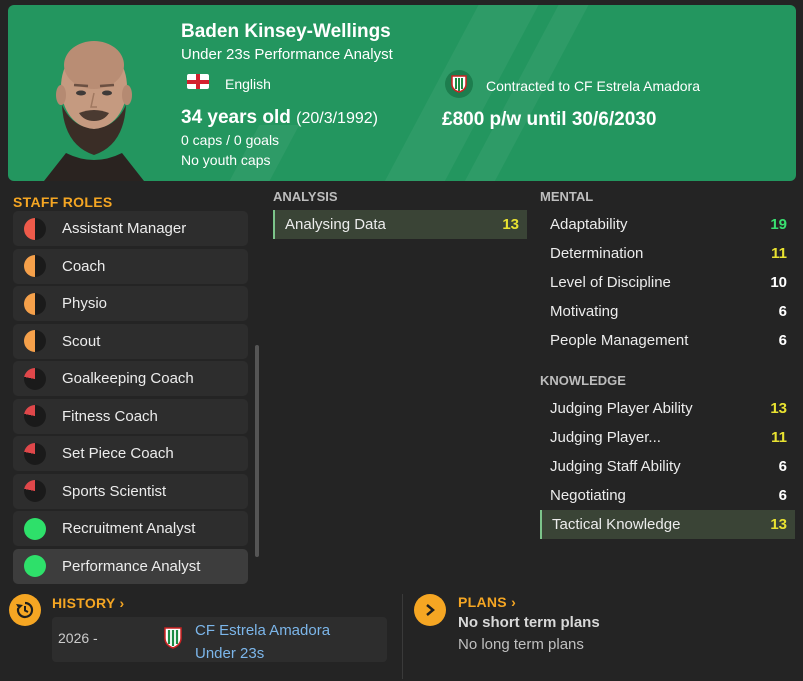 This screenshot has height=681, width=803. I want to click on staff-job: Under 23s Performance Analyst, so click(287, 54).